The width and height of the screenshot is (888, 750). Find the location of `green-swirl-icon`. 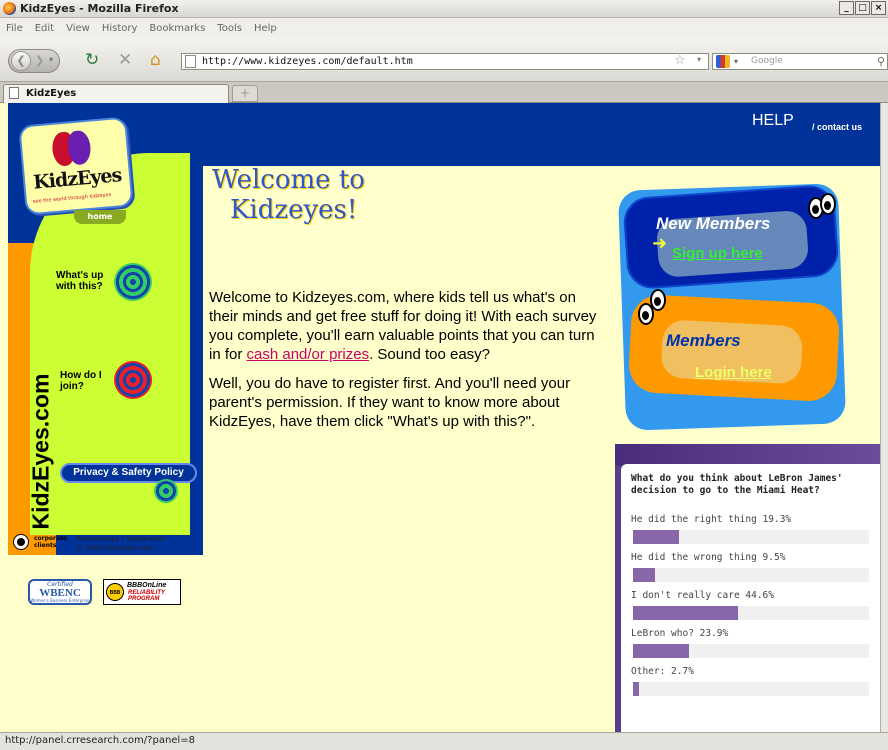

green-swirl-icon is located at coordinates (133, 282).